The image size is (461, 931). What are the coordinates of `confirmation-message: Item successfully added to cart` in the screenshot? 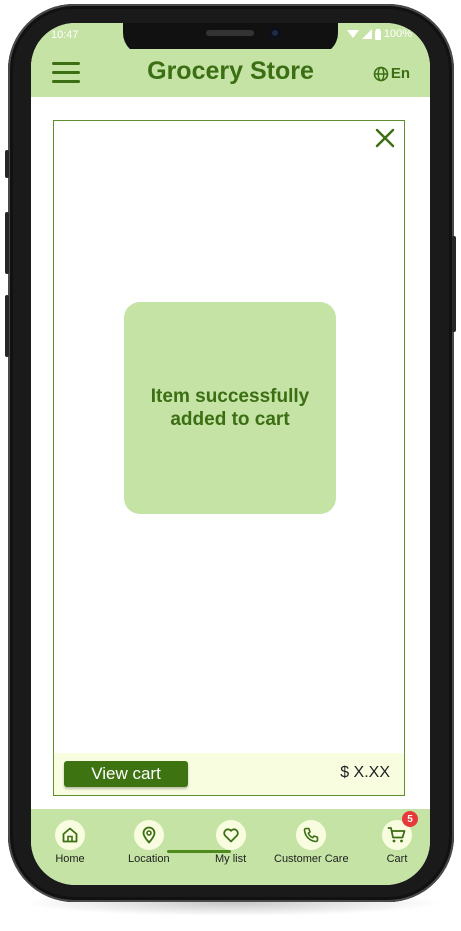 It's located at (230, 408).